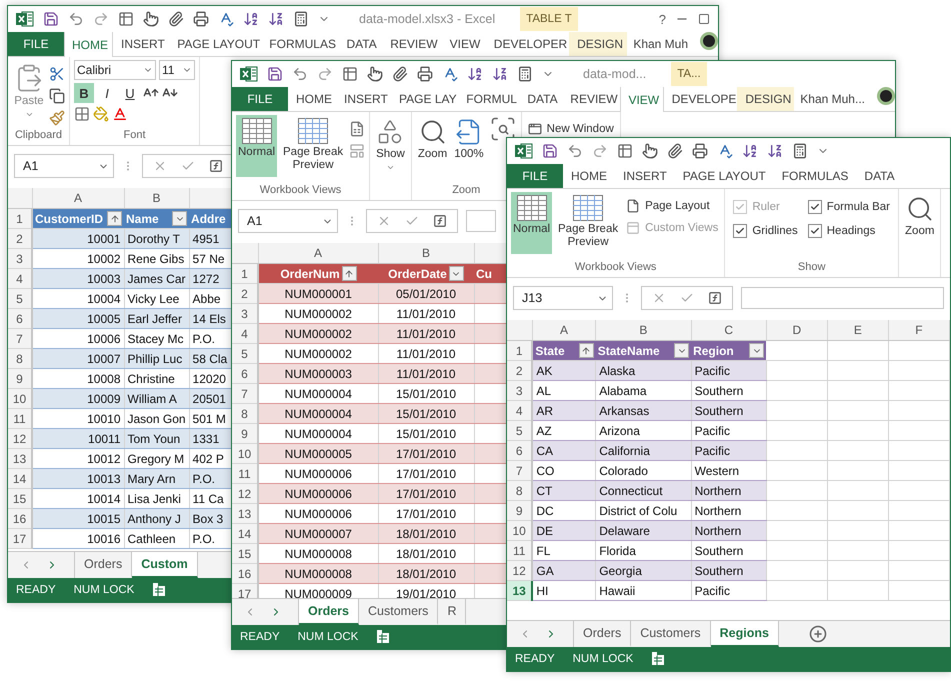  I want to click on checkbox: Headings, so click(849, 231).